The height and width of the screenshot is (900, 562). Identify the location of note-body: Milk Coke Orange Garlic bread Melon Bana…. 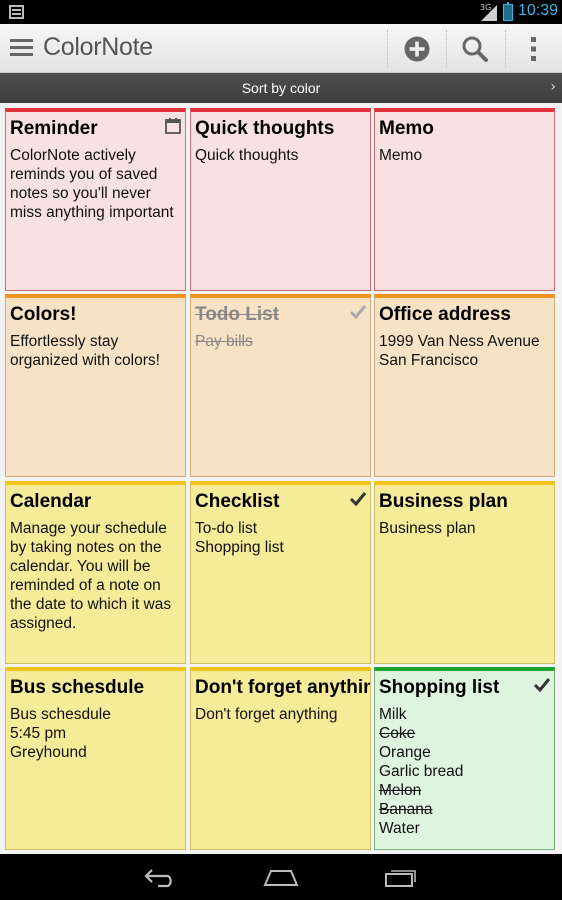
(464, 771).